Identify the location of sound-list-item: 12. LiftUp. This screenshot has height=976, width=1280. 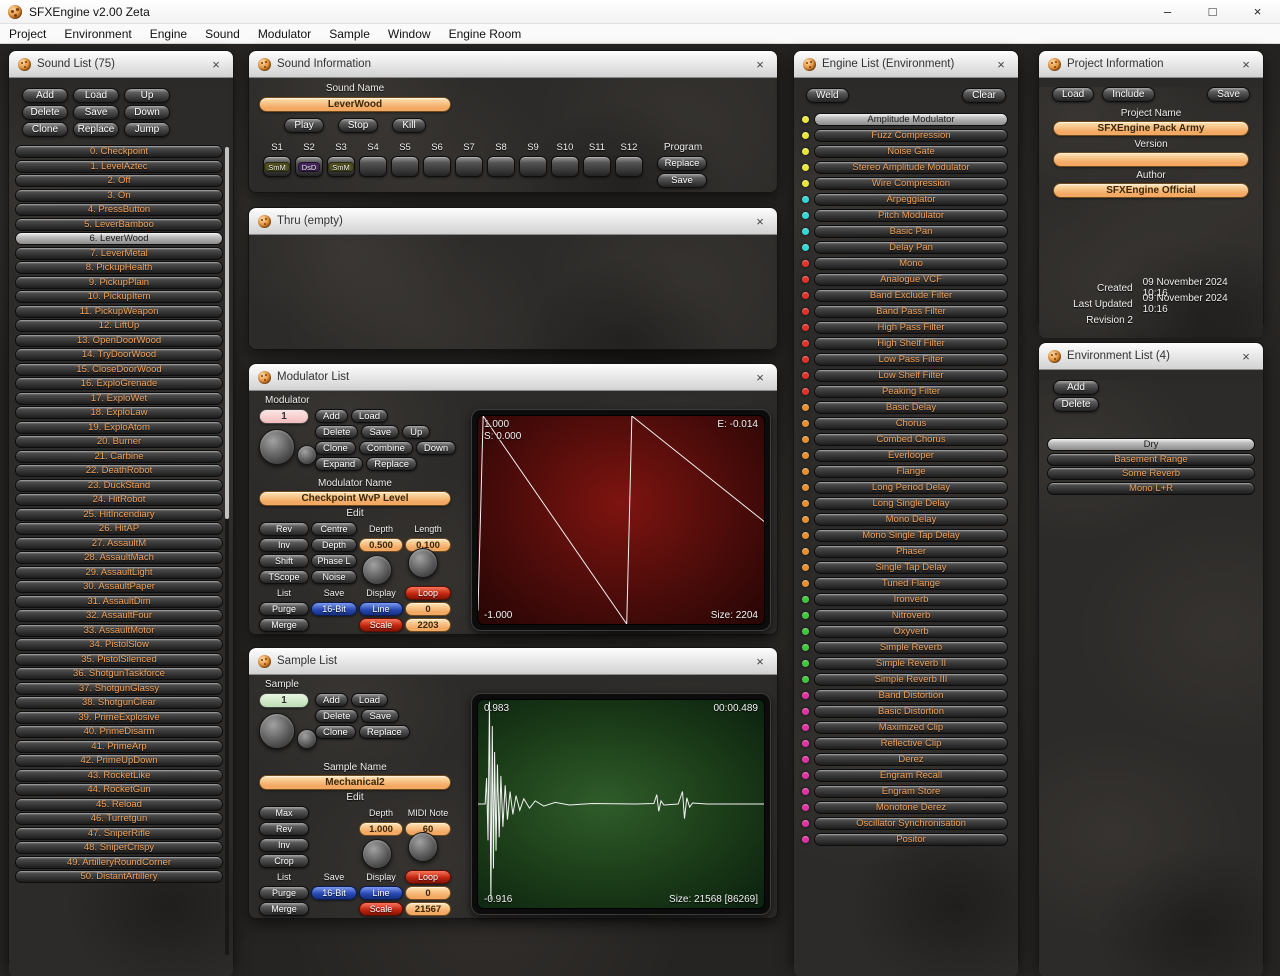
(119, 325).